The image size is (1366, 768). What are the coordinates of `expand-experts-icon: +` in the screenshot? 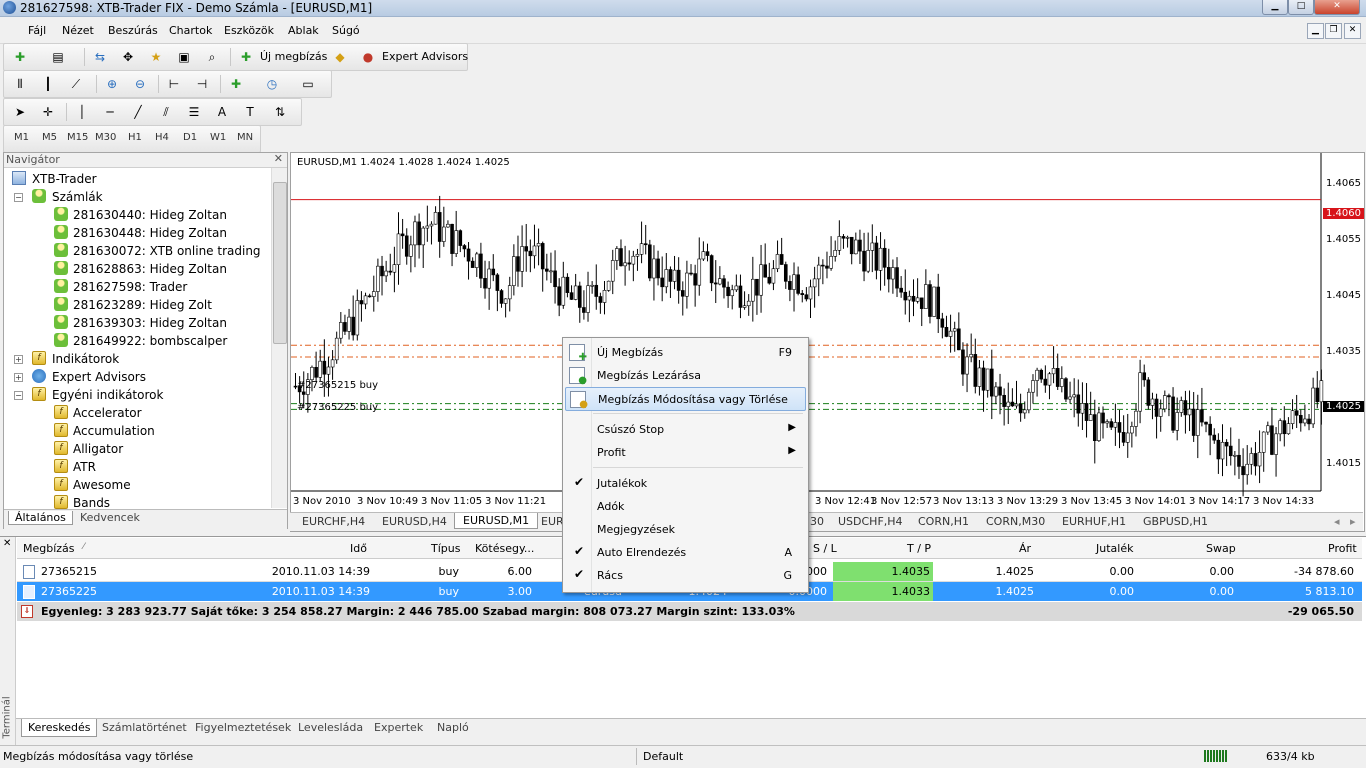 It's located at (18, 377).